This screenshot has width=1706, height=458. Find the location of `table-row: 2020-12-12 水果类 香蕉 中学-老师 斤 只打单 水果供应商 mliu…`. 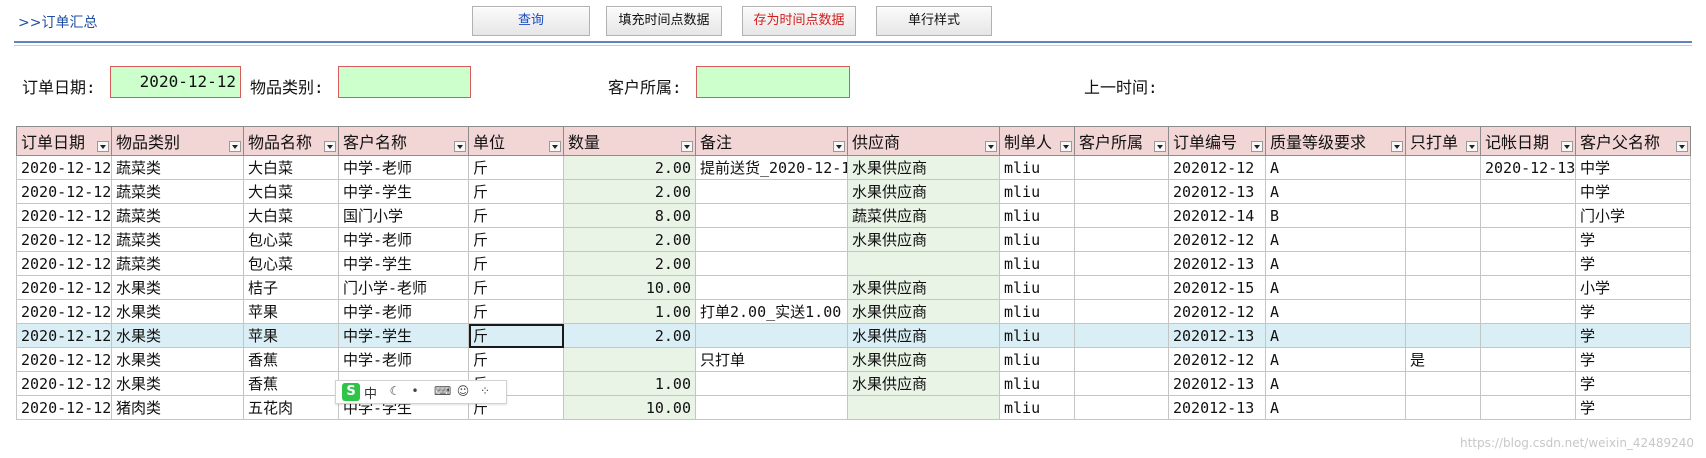

table-row: 2020-12-12 水果类 香蕉 中学-老师 斤 只打单 水果供应商 mliu… is located at coordinates (853, 359).